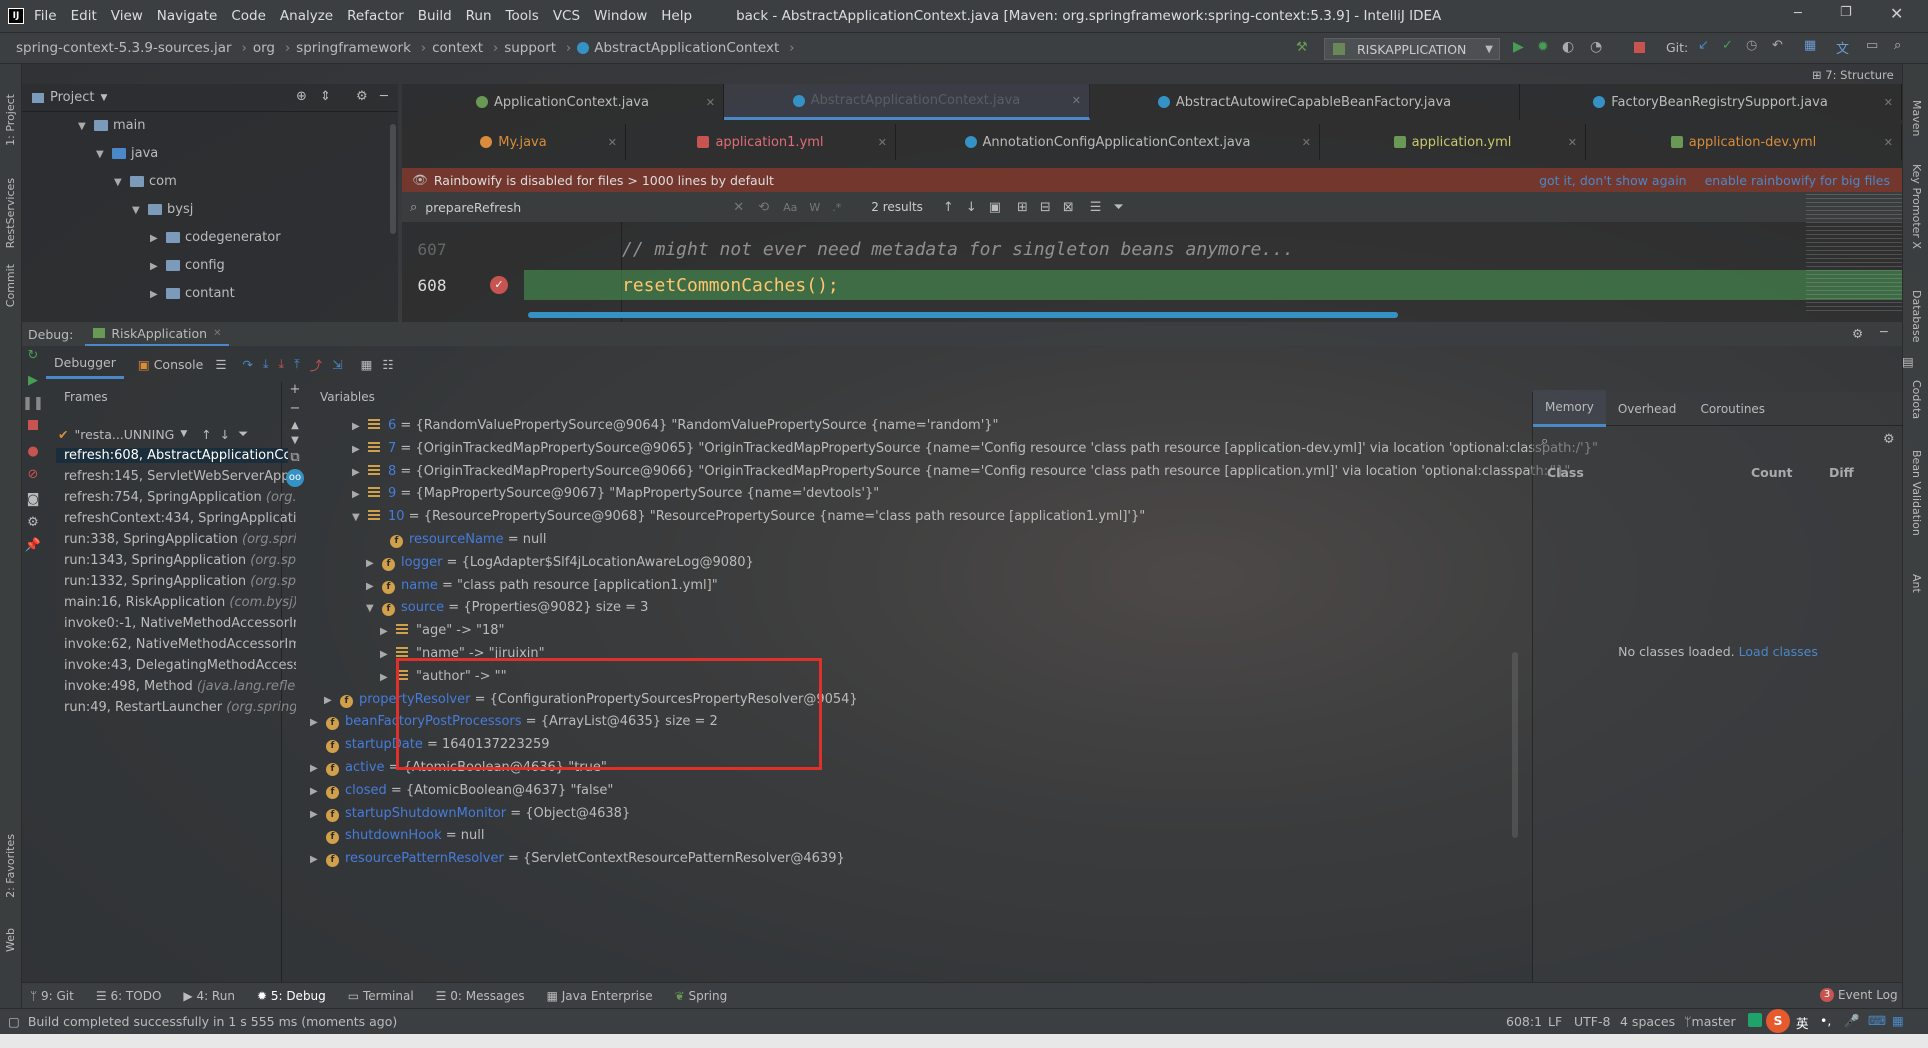  What do you see at coordinates (10, 285) in the screenshot?
I see `tool-commit: Commit` at bounding box center [10, 285].